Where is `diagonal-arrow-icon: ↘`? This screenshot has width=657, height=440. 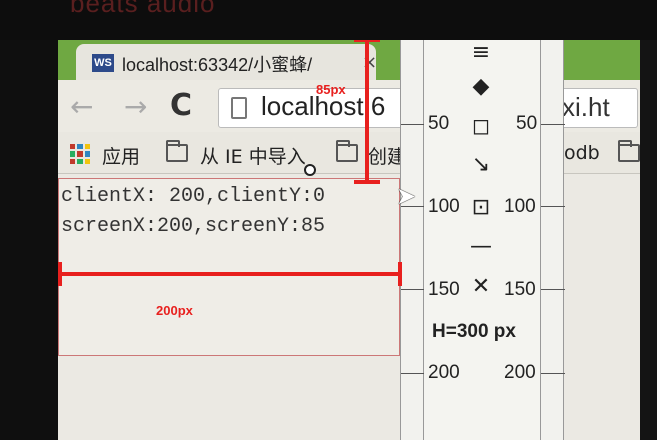
diagonal-arrow-icon: ↘ is located at coordinates (481, 164).